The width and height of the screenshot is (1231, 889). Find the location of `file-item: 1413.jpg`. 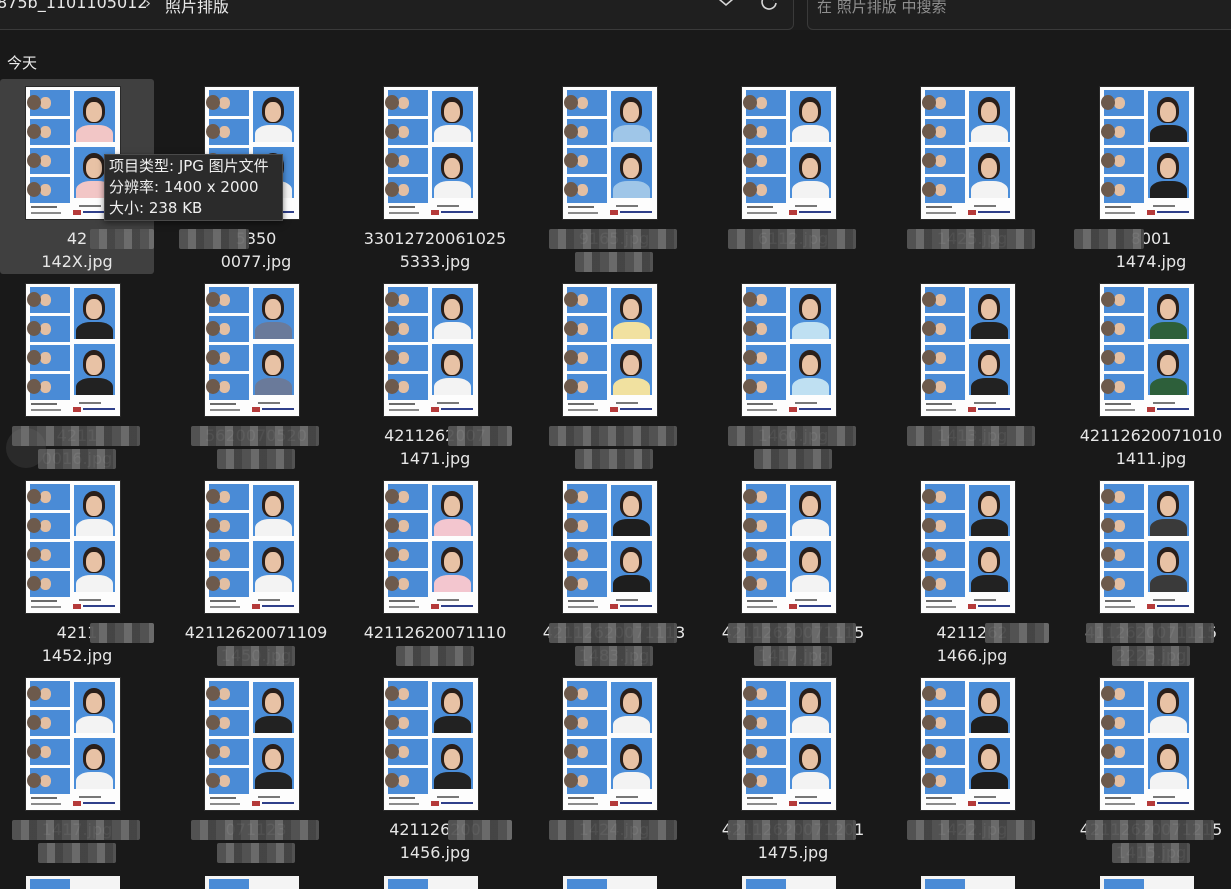

file-item: 1413.jpg is located at coordinates (972, 373).